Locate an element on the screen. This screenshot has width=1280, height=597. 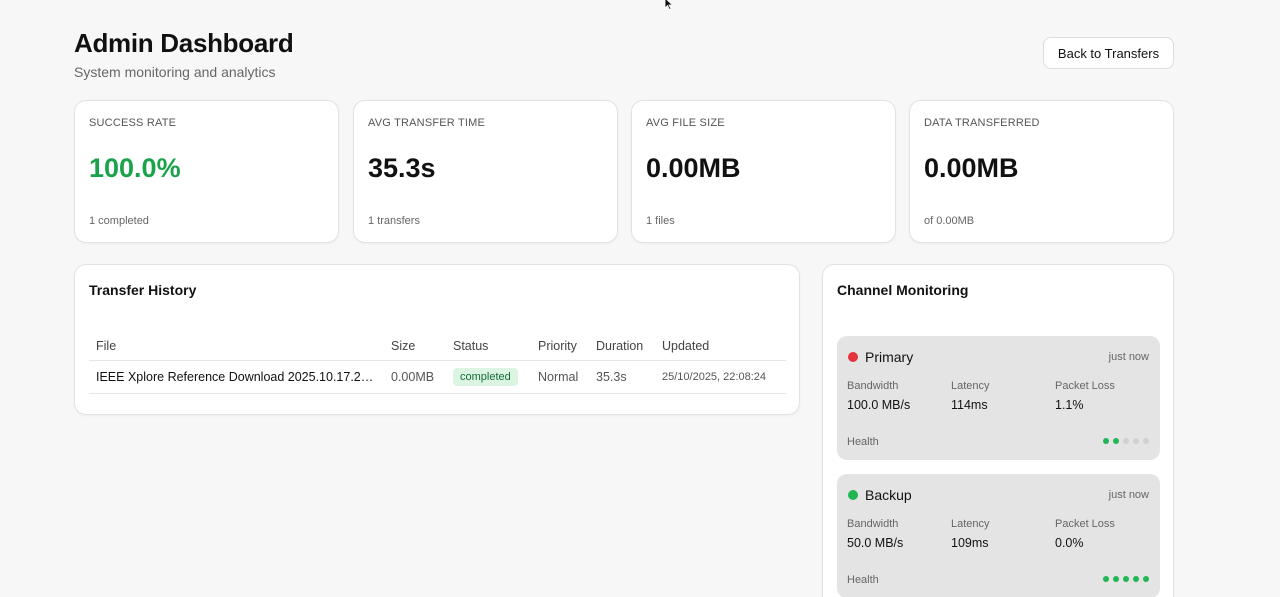
status-badge: completed is located at coordinates (485, 376).